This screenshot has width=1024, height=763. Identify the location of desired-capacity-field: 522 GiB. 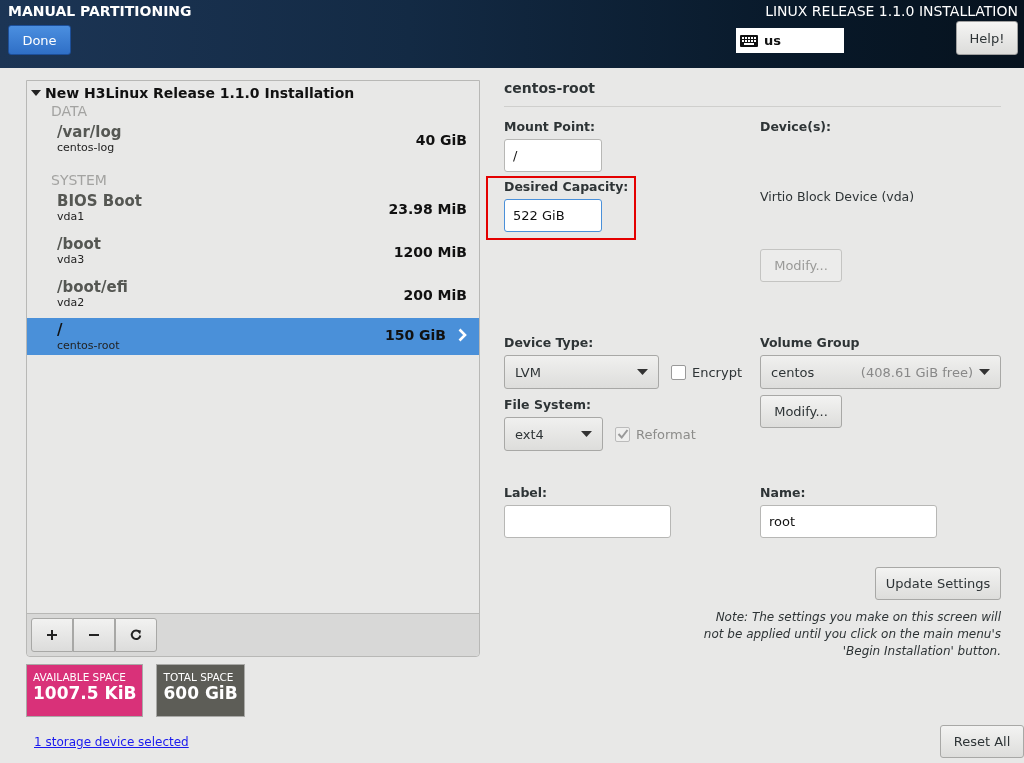
(553, 215).